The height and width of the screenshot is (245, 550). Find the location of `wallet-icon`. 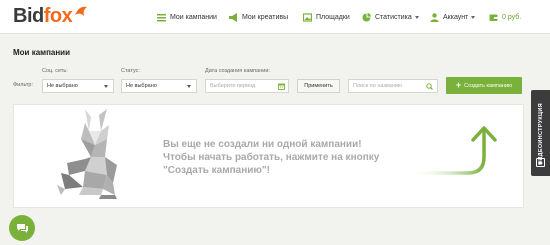

wallet-icon is located at coordinates (493, 17).